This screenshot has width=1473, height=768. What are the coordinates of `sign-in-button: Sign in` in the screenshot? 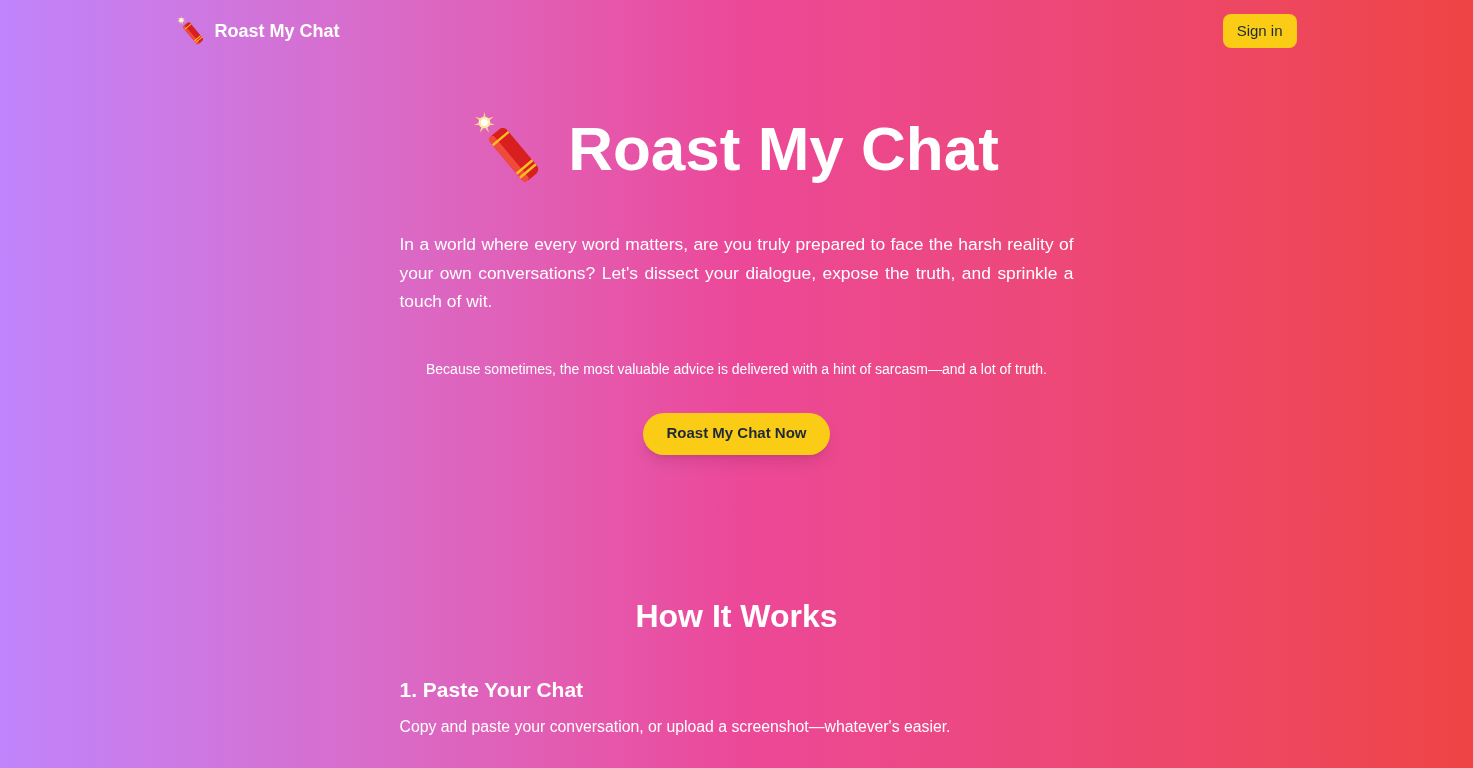 It's located at (1259, 30).